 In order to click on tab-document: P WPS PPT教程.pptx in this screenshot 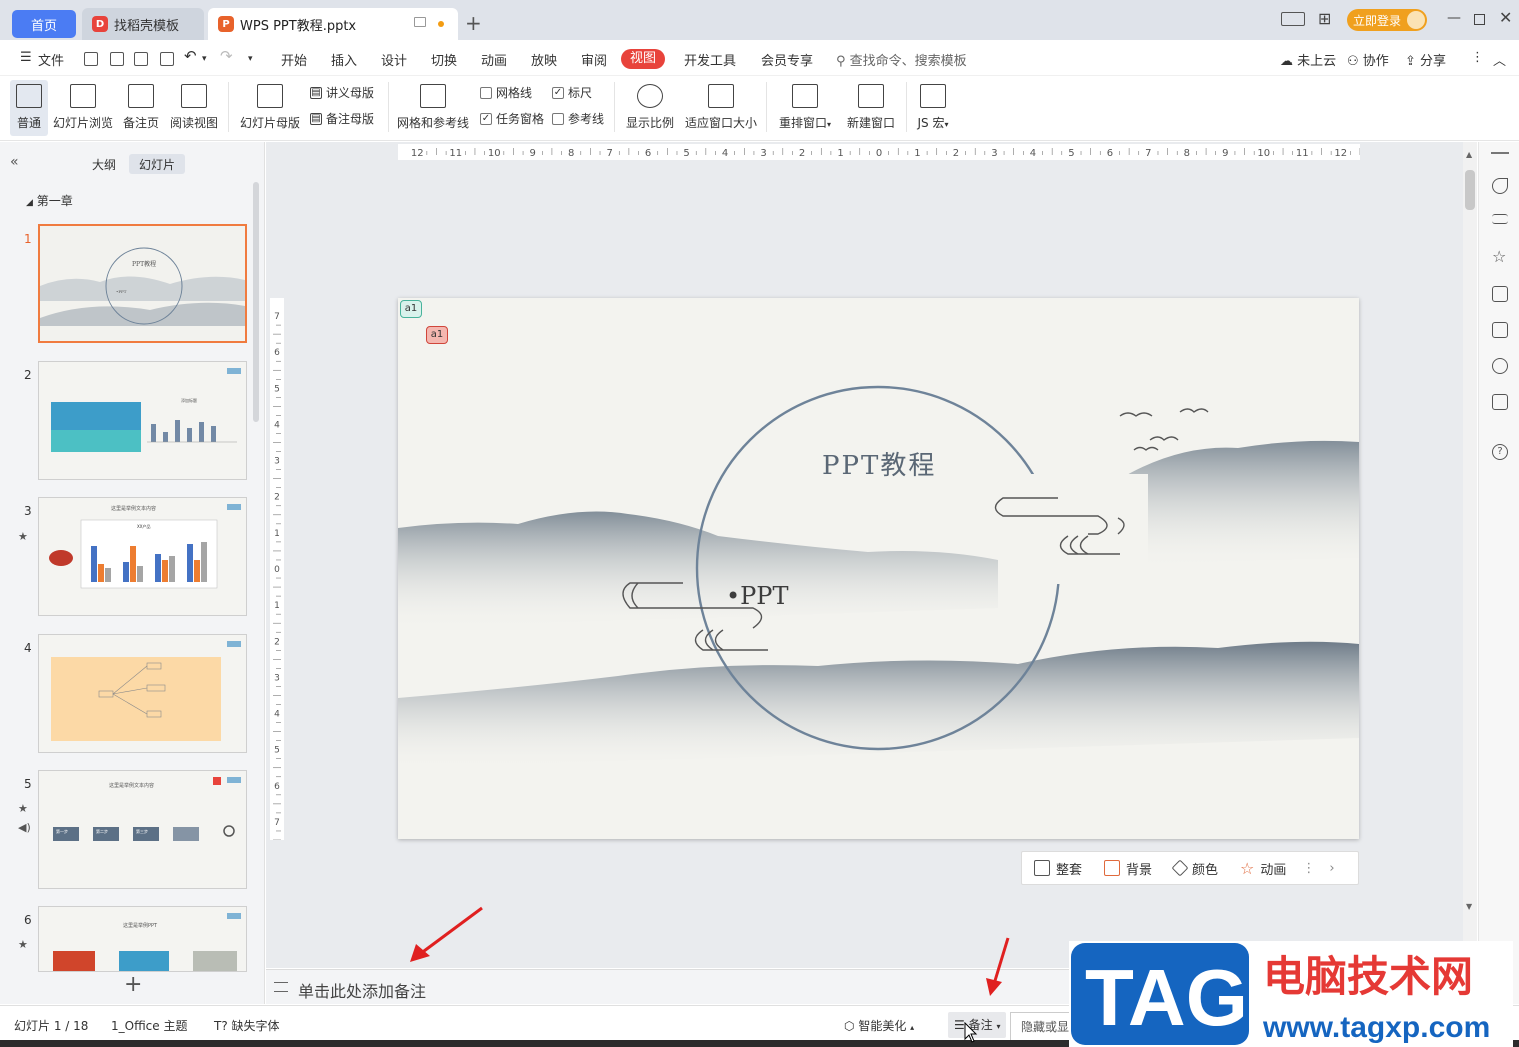, I will do `click(333, 24)`.